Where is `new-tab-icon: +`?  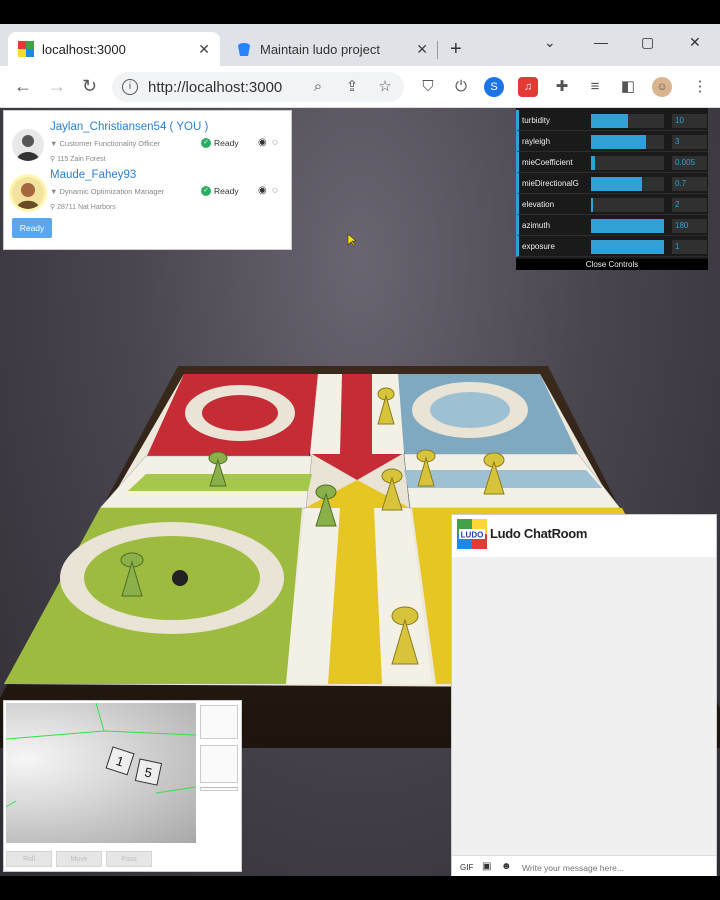 new-tab-icon: + is located at coordinates (456, 49).